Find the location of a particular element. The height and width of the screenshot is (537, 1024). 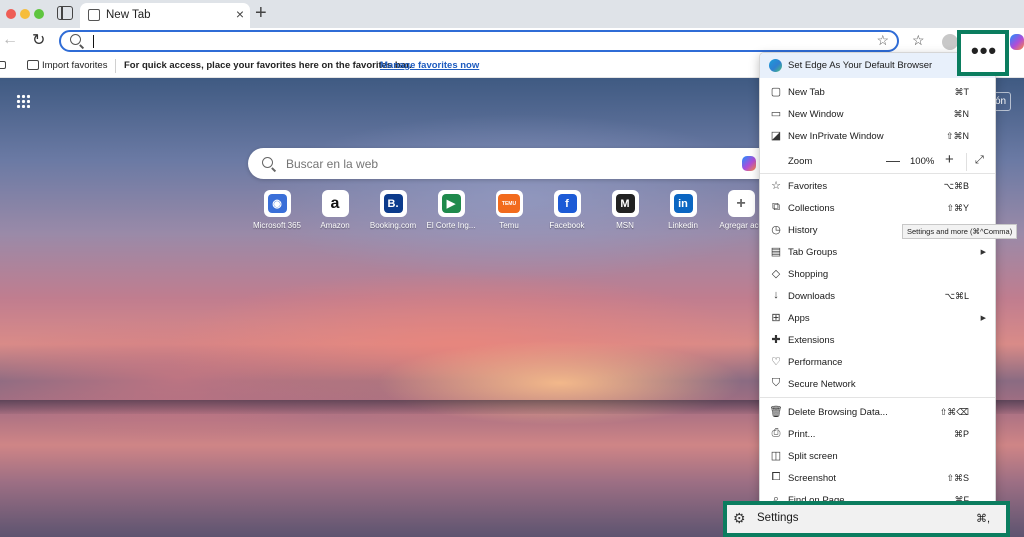

menu-item-delete-browsing-data: 🗑 Delete Browsing Data... ⇧⌘⌫ is located at coordinates (877, 413).